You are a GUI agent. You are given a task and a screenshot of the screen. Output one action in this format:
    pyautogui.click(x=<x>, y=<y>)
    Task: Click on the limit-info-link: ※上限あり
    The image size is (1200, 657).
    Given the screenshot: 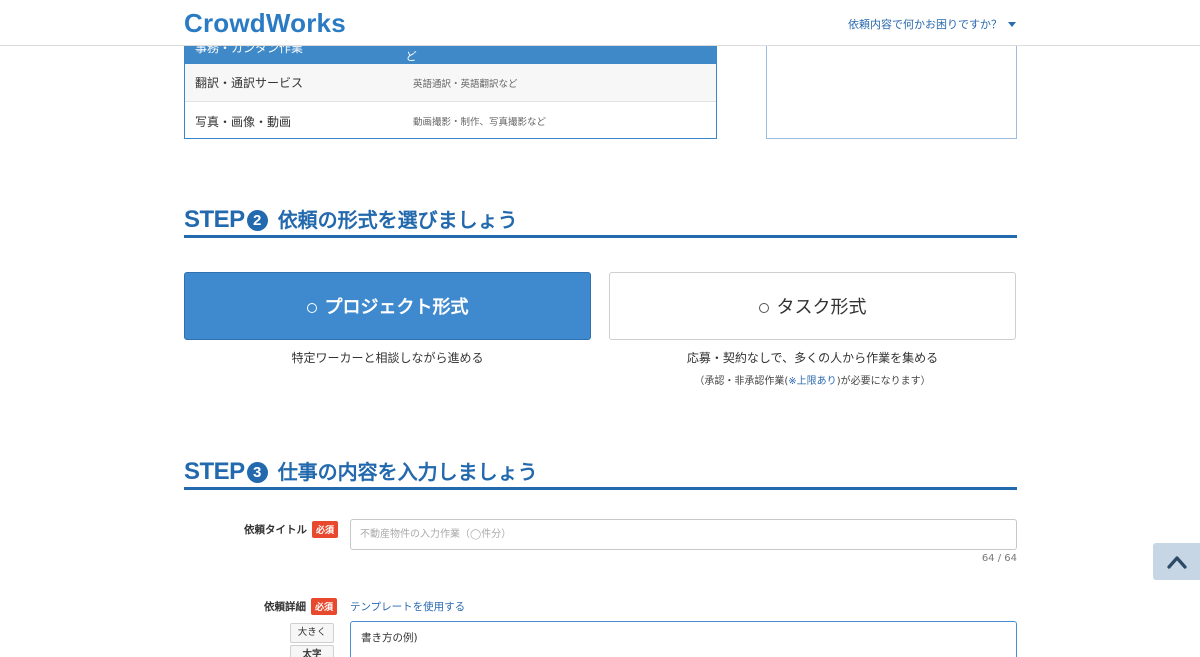 What is the action you would take?
    pyautogui.click(x=812, y=381)
    